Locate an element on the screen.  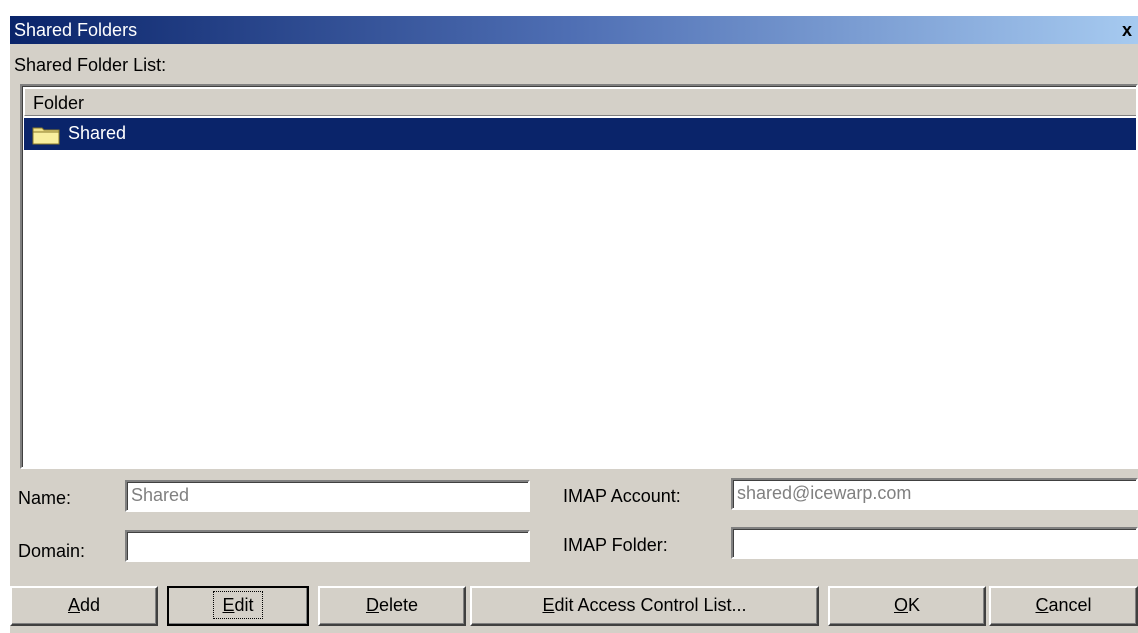
column-header-folder: Folder is located at coordinates (580, 102).